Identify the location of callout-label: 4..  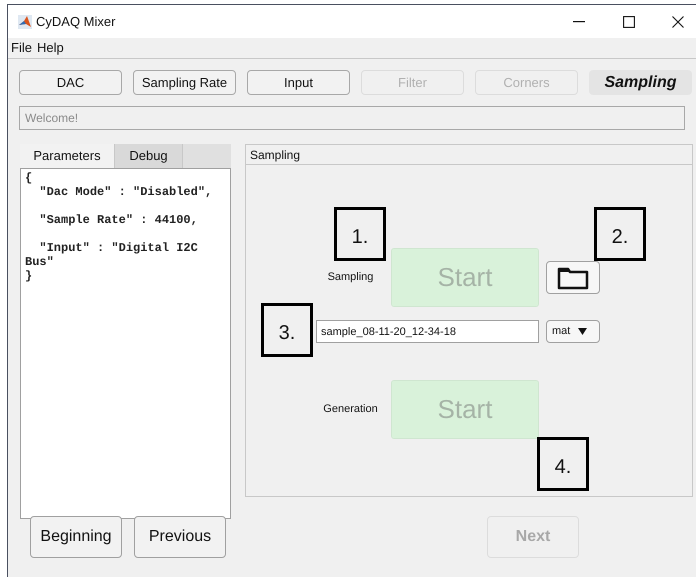
(563, 464).